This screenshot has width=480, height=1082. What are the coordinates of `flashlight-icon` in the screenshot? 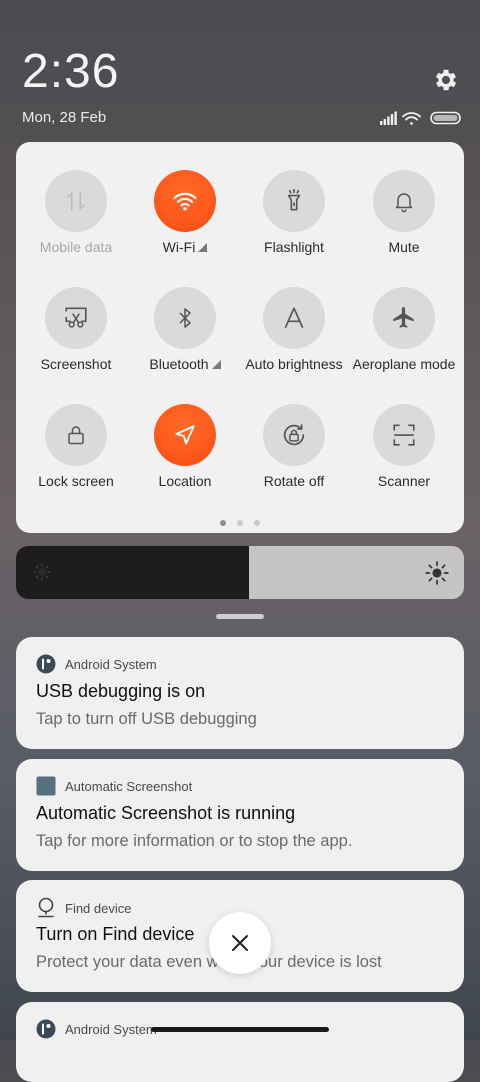 It's located at (294, 199).